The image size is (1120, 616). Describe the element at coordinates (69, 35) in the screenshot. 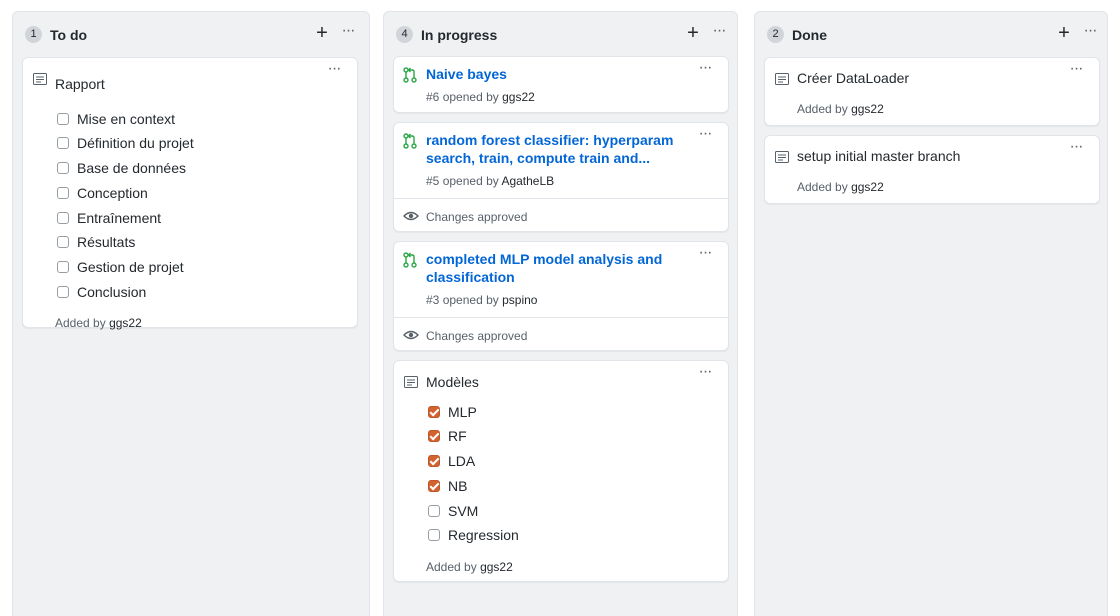

I see `column-title: To do` at that location.